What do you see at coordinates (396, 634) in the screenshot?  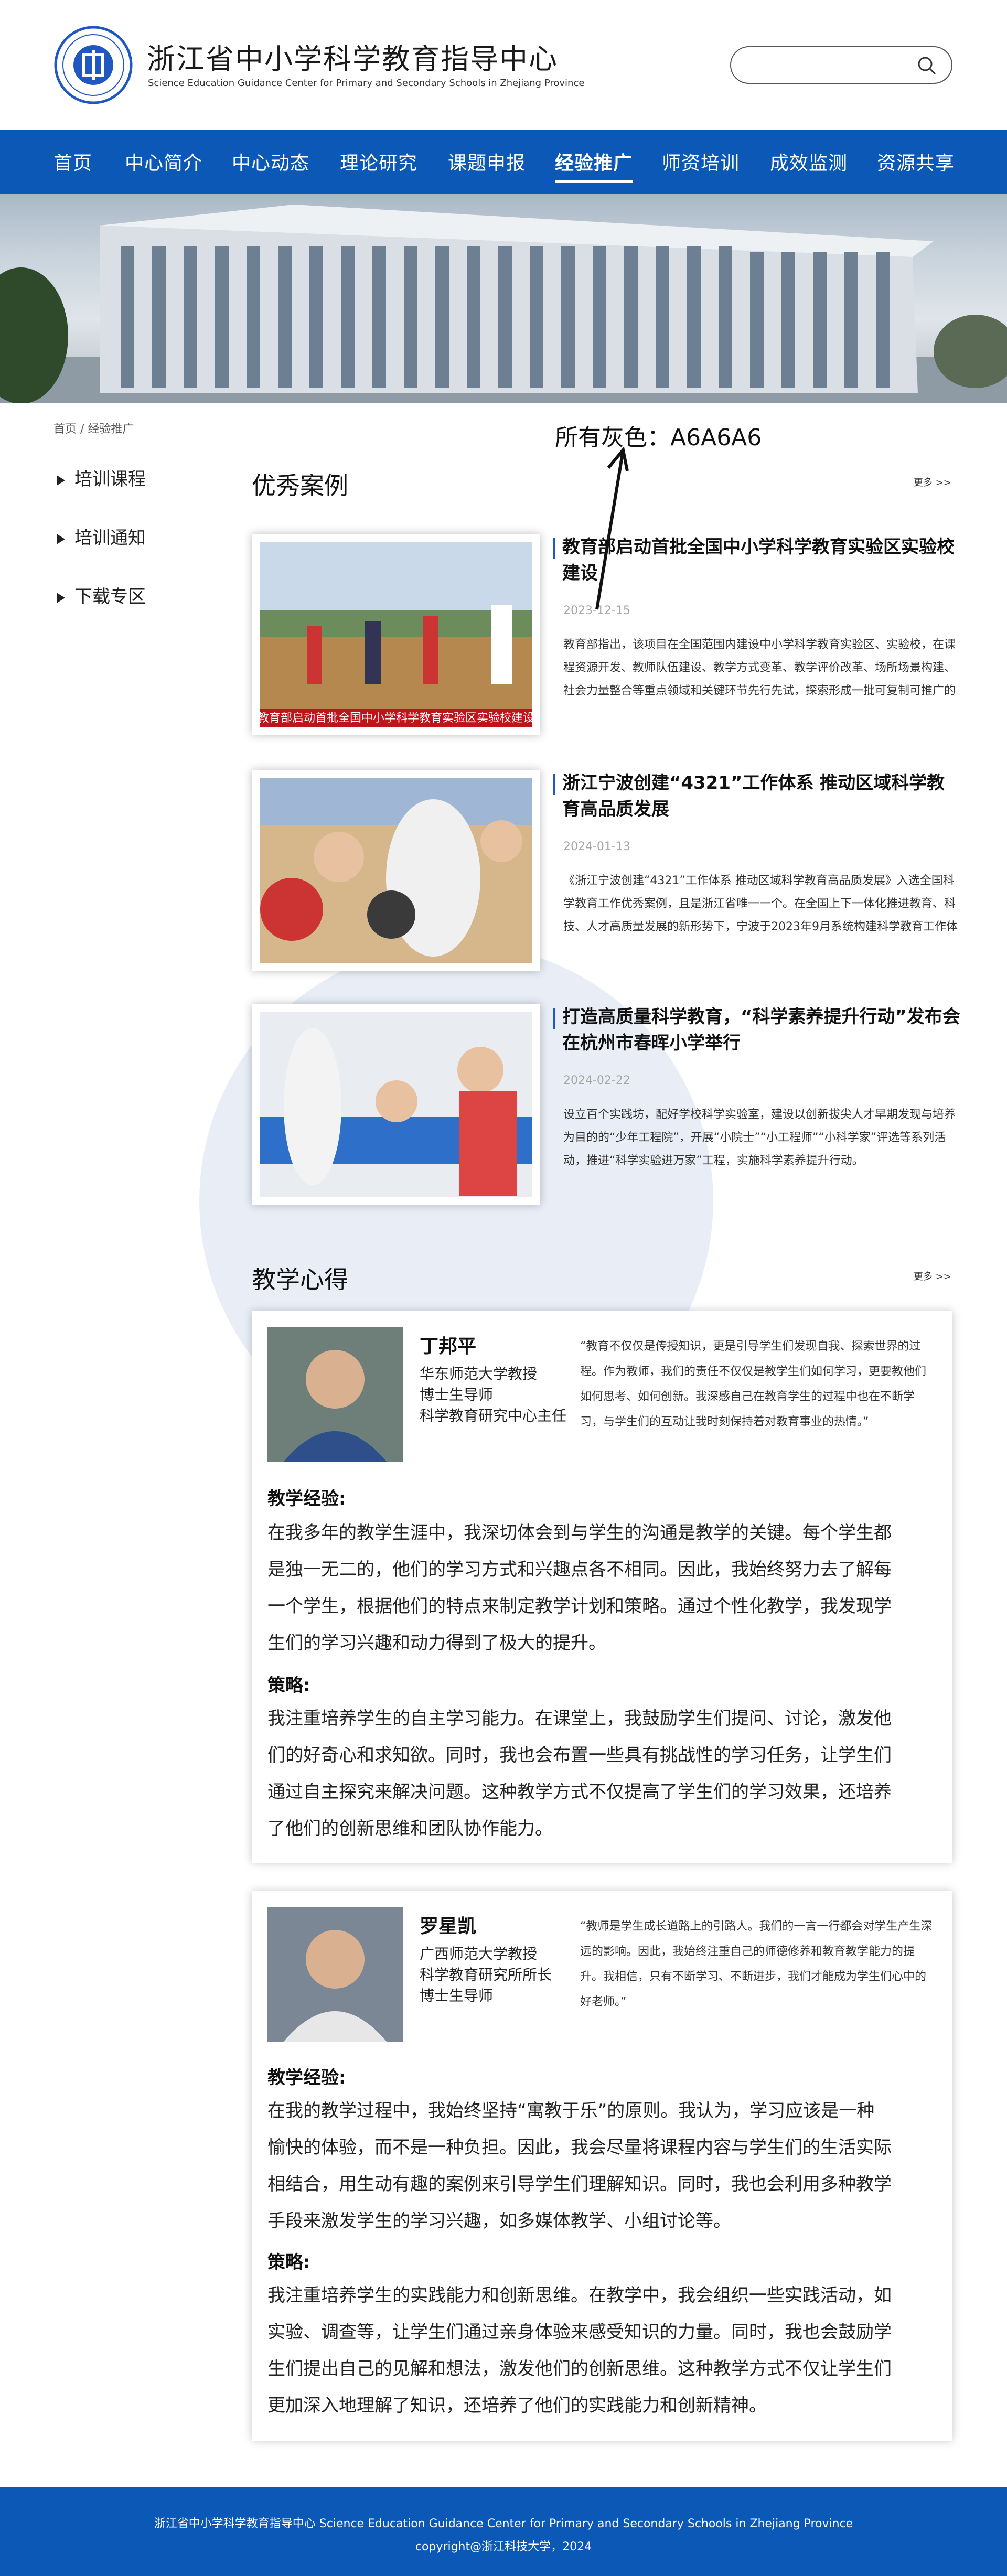 I see `case-image: 教育部启动首批全国中小学科学教育实验区实验校建设` at bounding box center [396, 634].